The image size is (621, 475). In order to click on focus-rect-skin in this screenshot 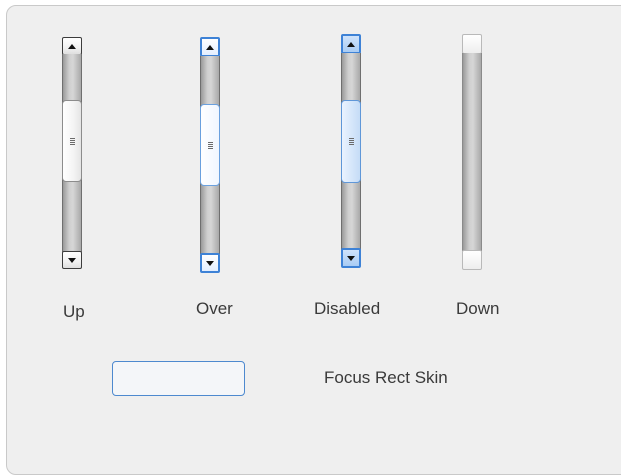, I will do `click(178, 378)`.